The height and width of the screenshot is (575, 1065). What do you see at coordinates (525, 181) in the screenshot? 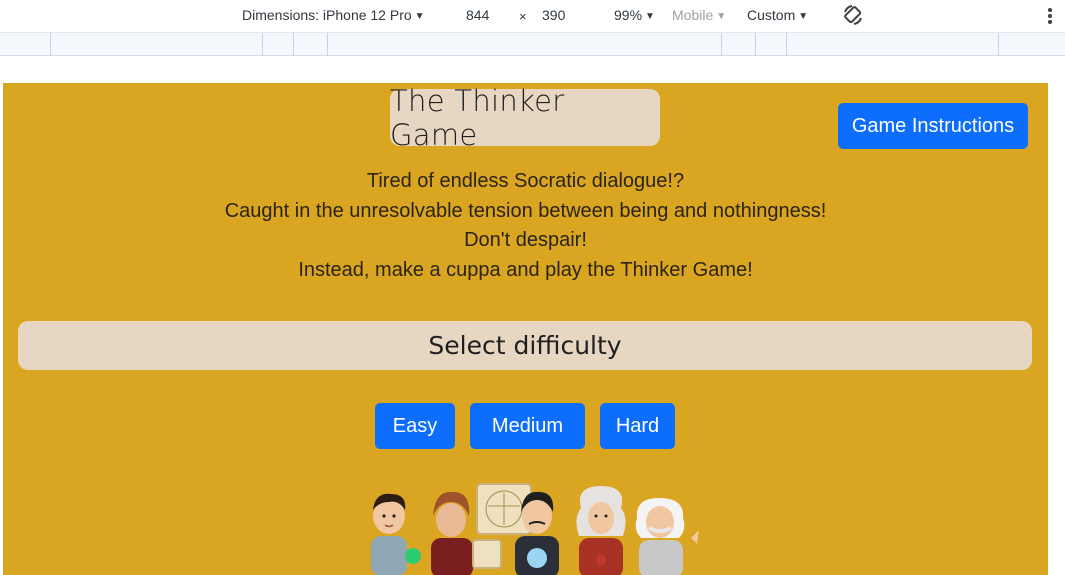
I see `intro-line: Tired of endless Socratic dialogue!?` at bounding box center [525, 181].